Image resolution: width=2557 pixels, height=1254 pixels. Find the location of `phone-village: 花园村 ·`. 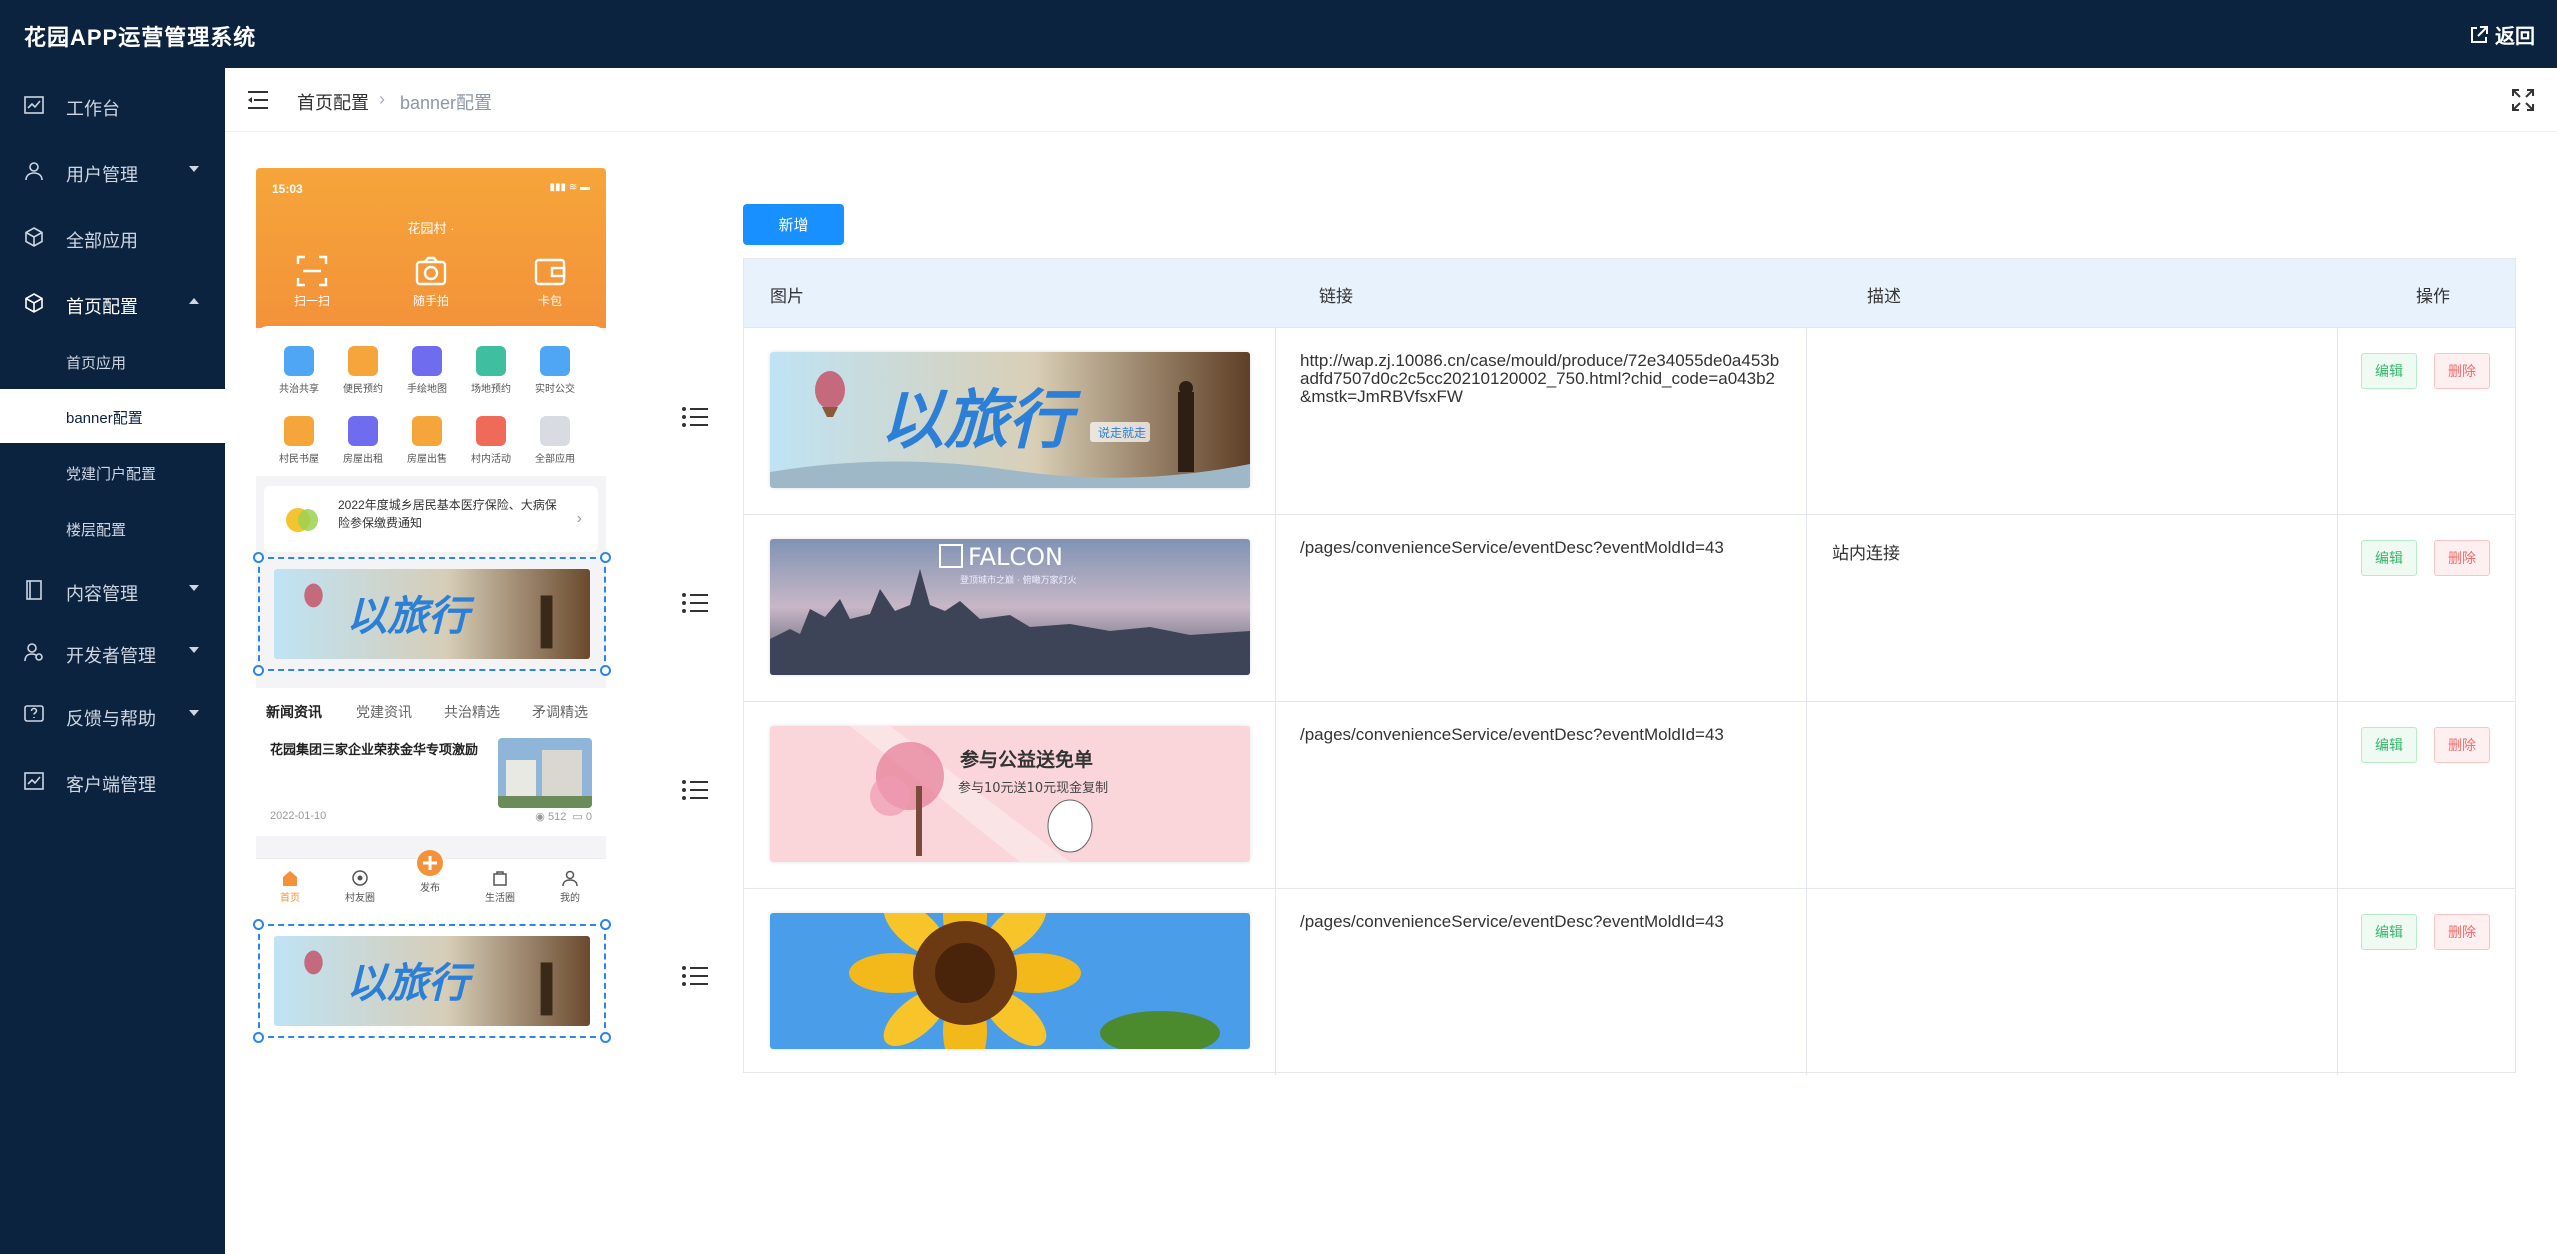

phone-village: 花园村 · is located at coordinates (431, 228).